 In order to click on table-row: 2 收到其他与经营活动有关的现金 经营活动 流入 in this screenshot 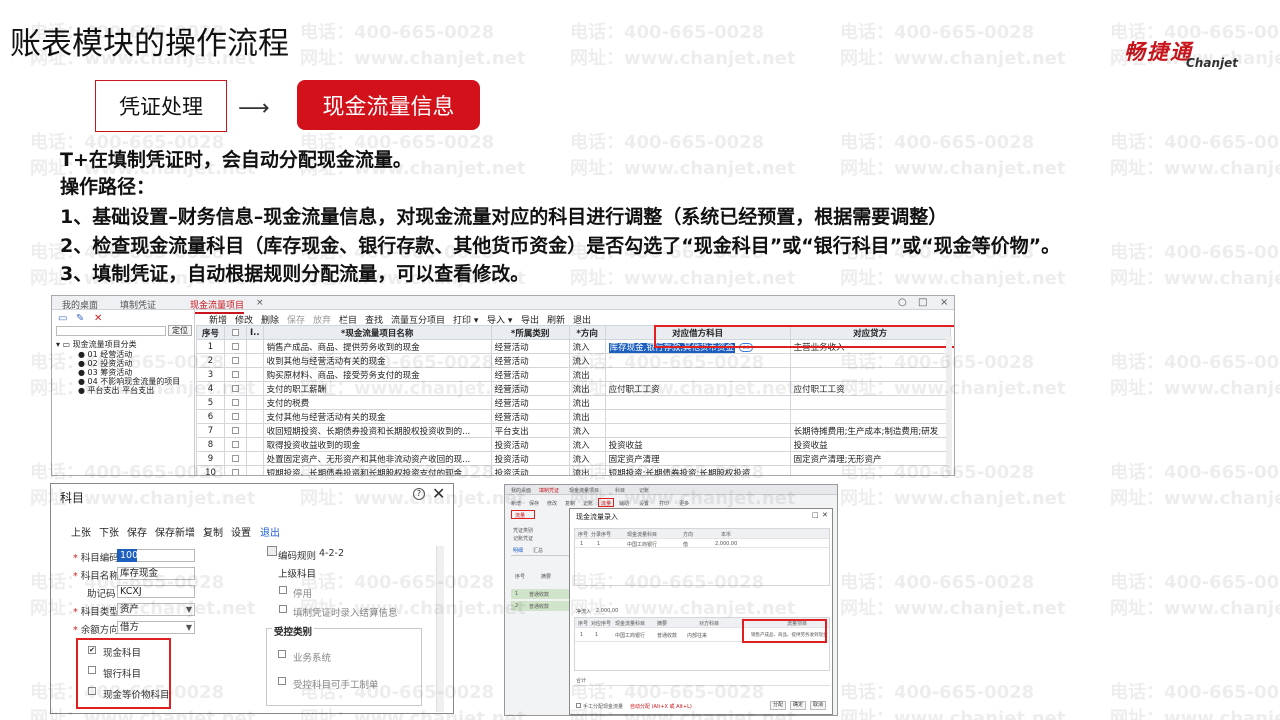, I will do `click(573, 360)`.